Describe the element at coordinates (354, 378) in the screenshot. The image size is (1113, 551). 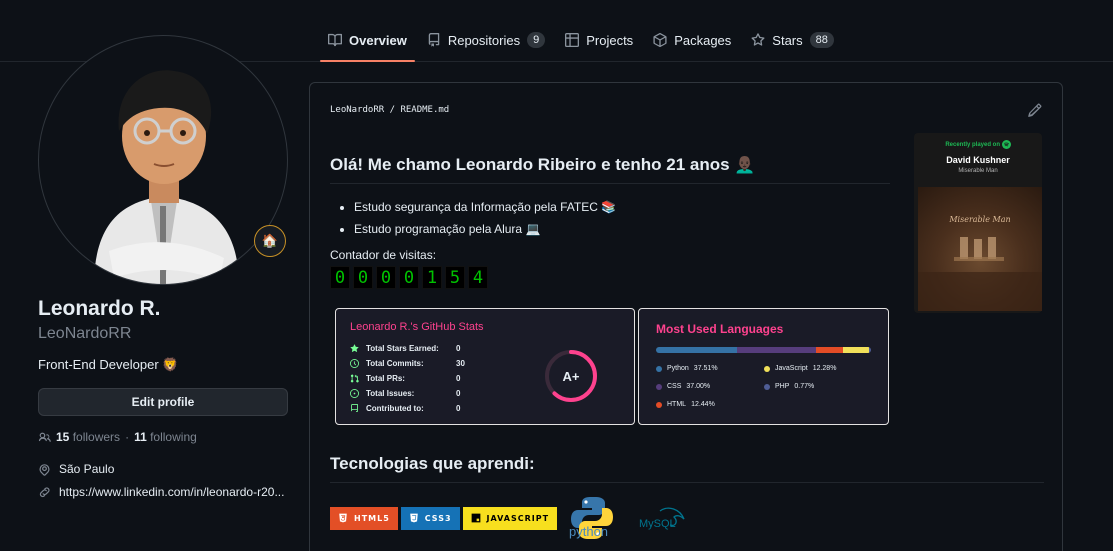
I see `pull-request-icon` at that location.